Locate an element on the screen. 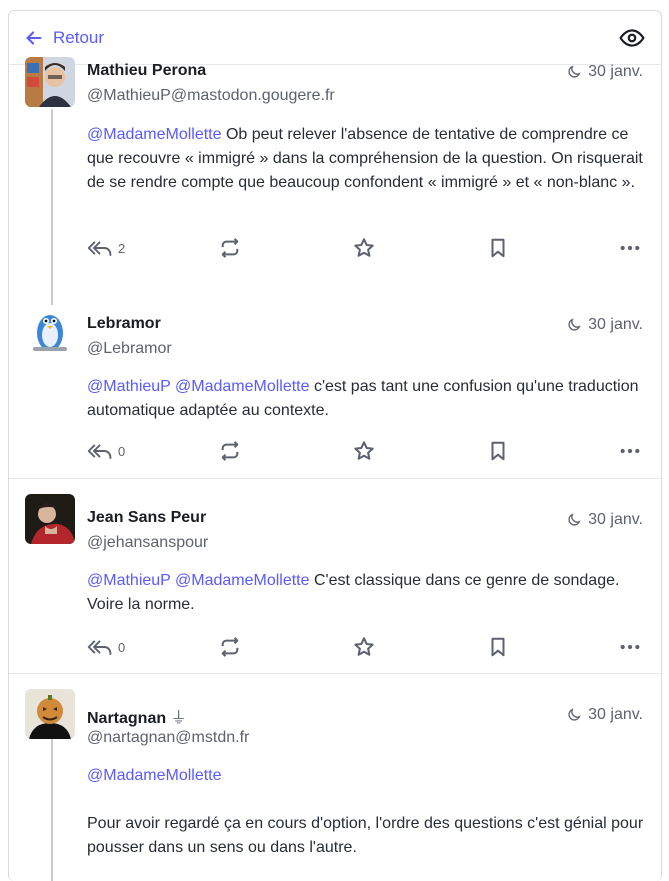 This screenshot has height=881, width=669. back-button: Retour is located at coordinates (63, 38).